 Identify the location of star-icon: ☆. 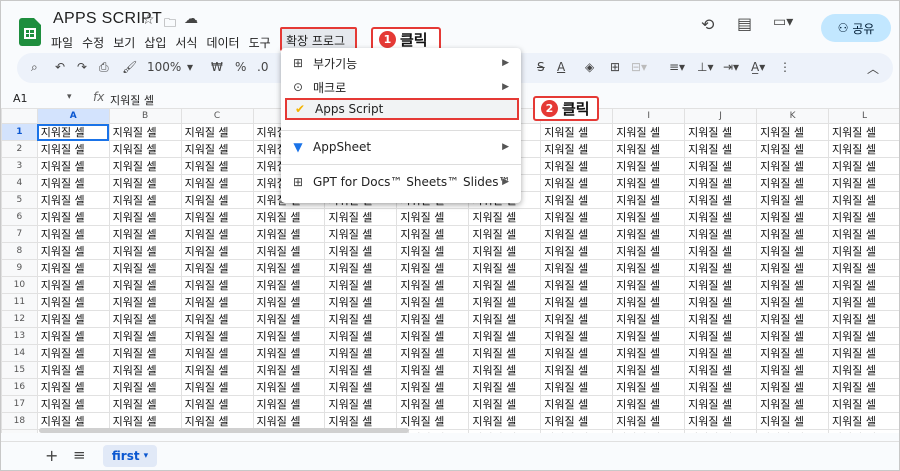
(148, 20).